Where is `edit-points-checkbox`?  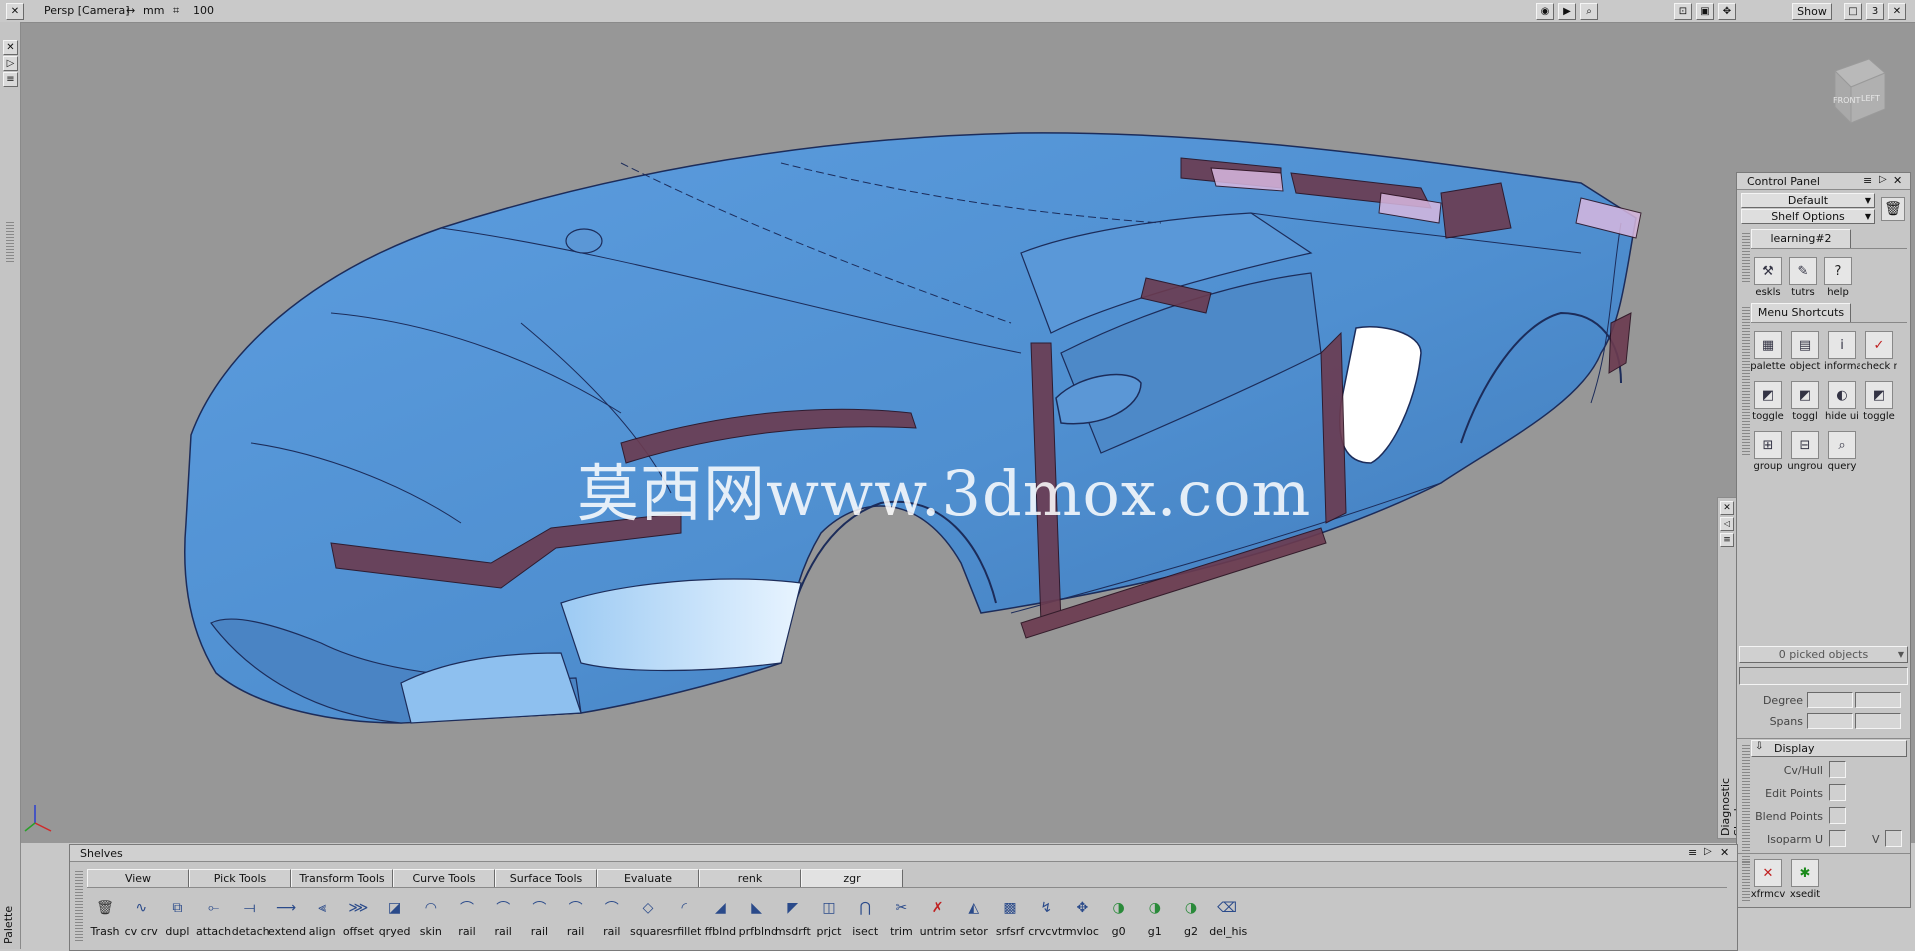 edit-points-checkbox is located at coordinates (1837, 792).